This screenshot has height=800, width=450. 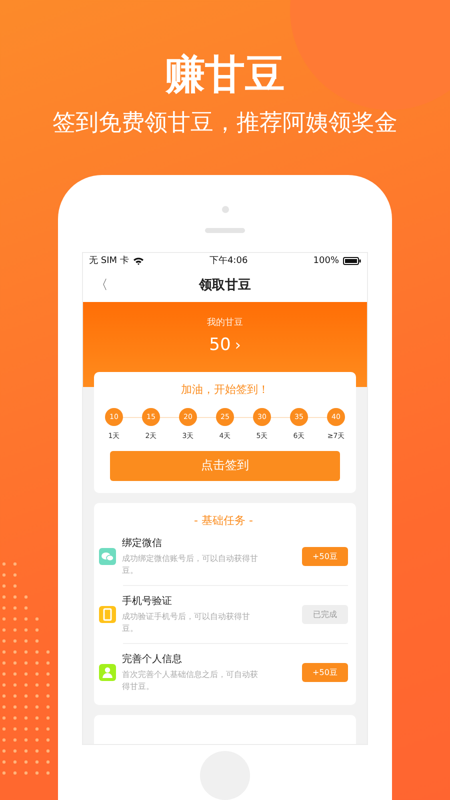 I want to click on status-time: 下午4:06, so click(x=228, y=261).